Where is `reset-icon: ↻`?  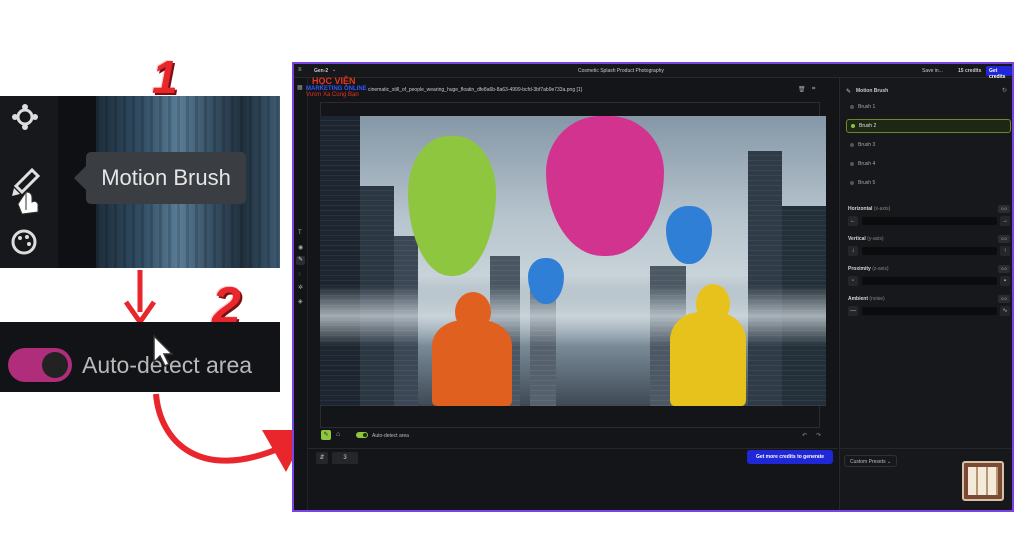 reset-icon: ↻ is located at coordinates (1004, 90).